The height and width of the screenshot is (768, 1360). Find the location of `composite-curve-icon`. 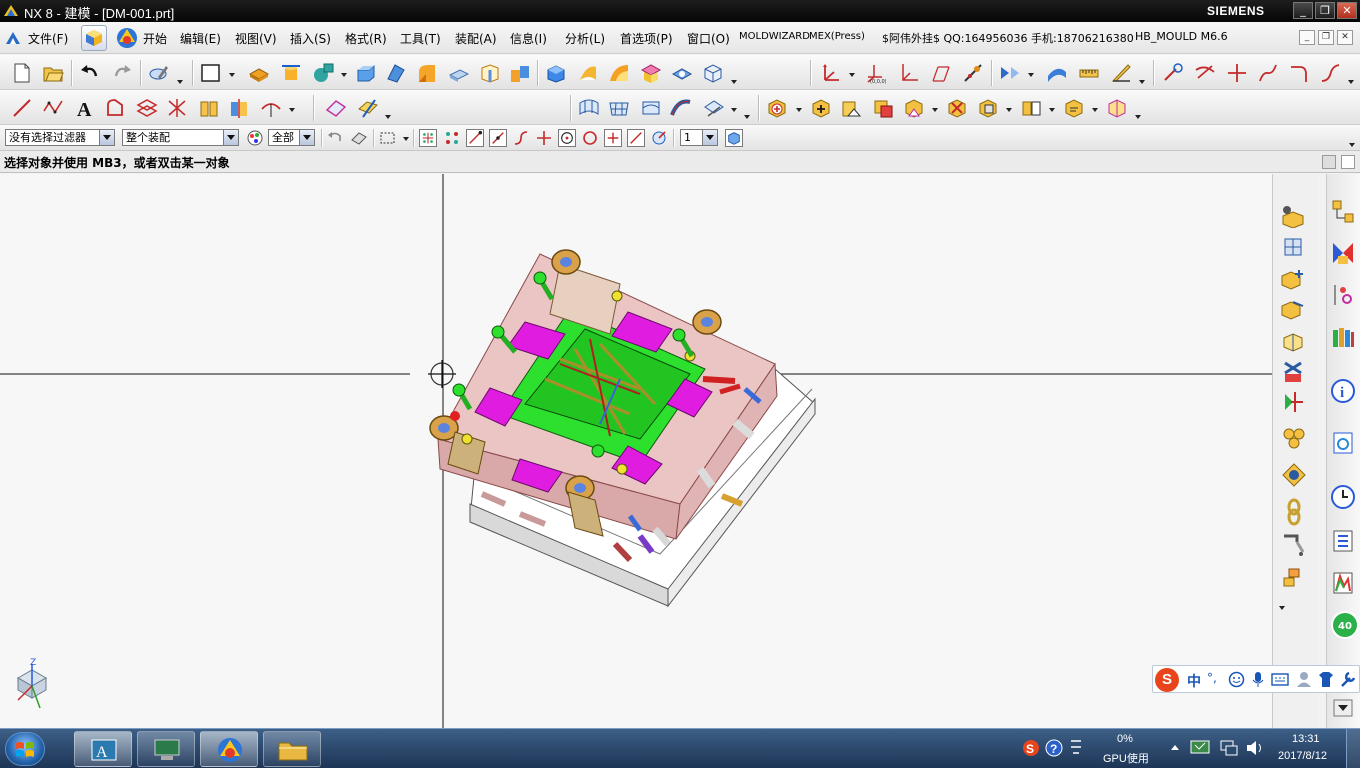

composite-curve-icon is located at coordinates (271, 108).